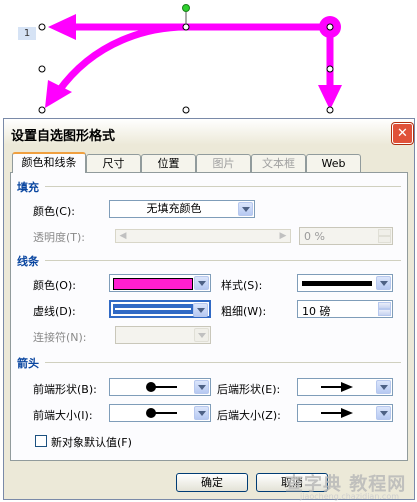 The image size is (417, 502). What do you see at coordinates (345, 309) in the screenshot?
I see `line-weight-spinner: 10 磅` at bounding box center [345, 309].